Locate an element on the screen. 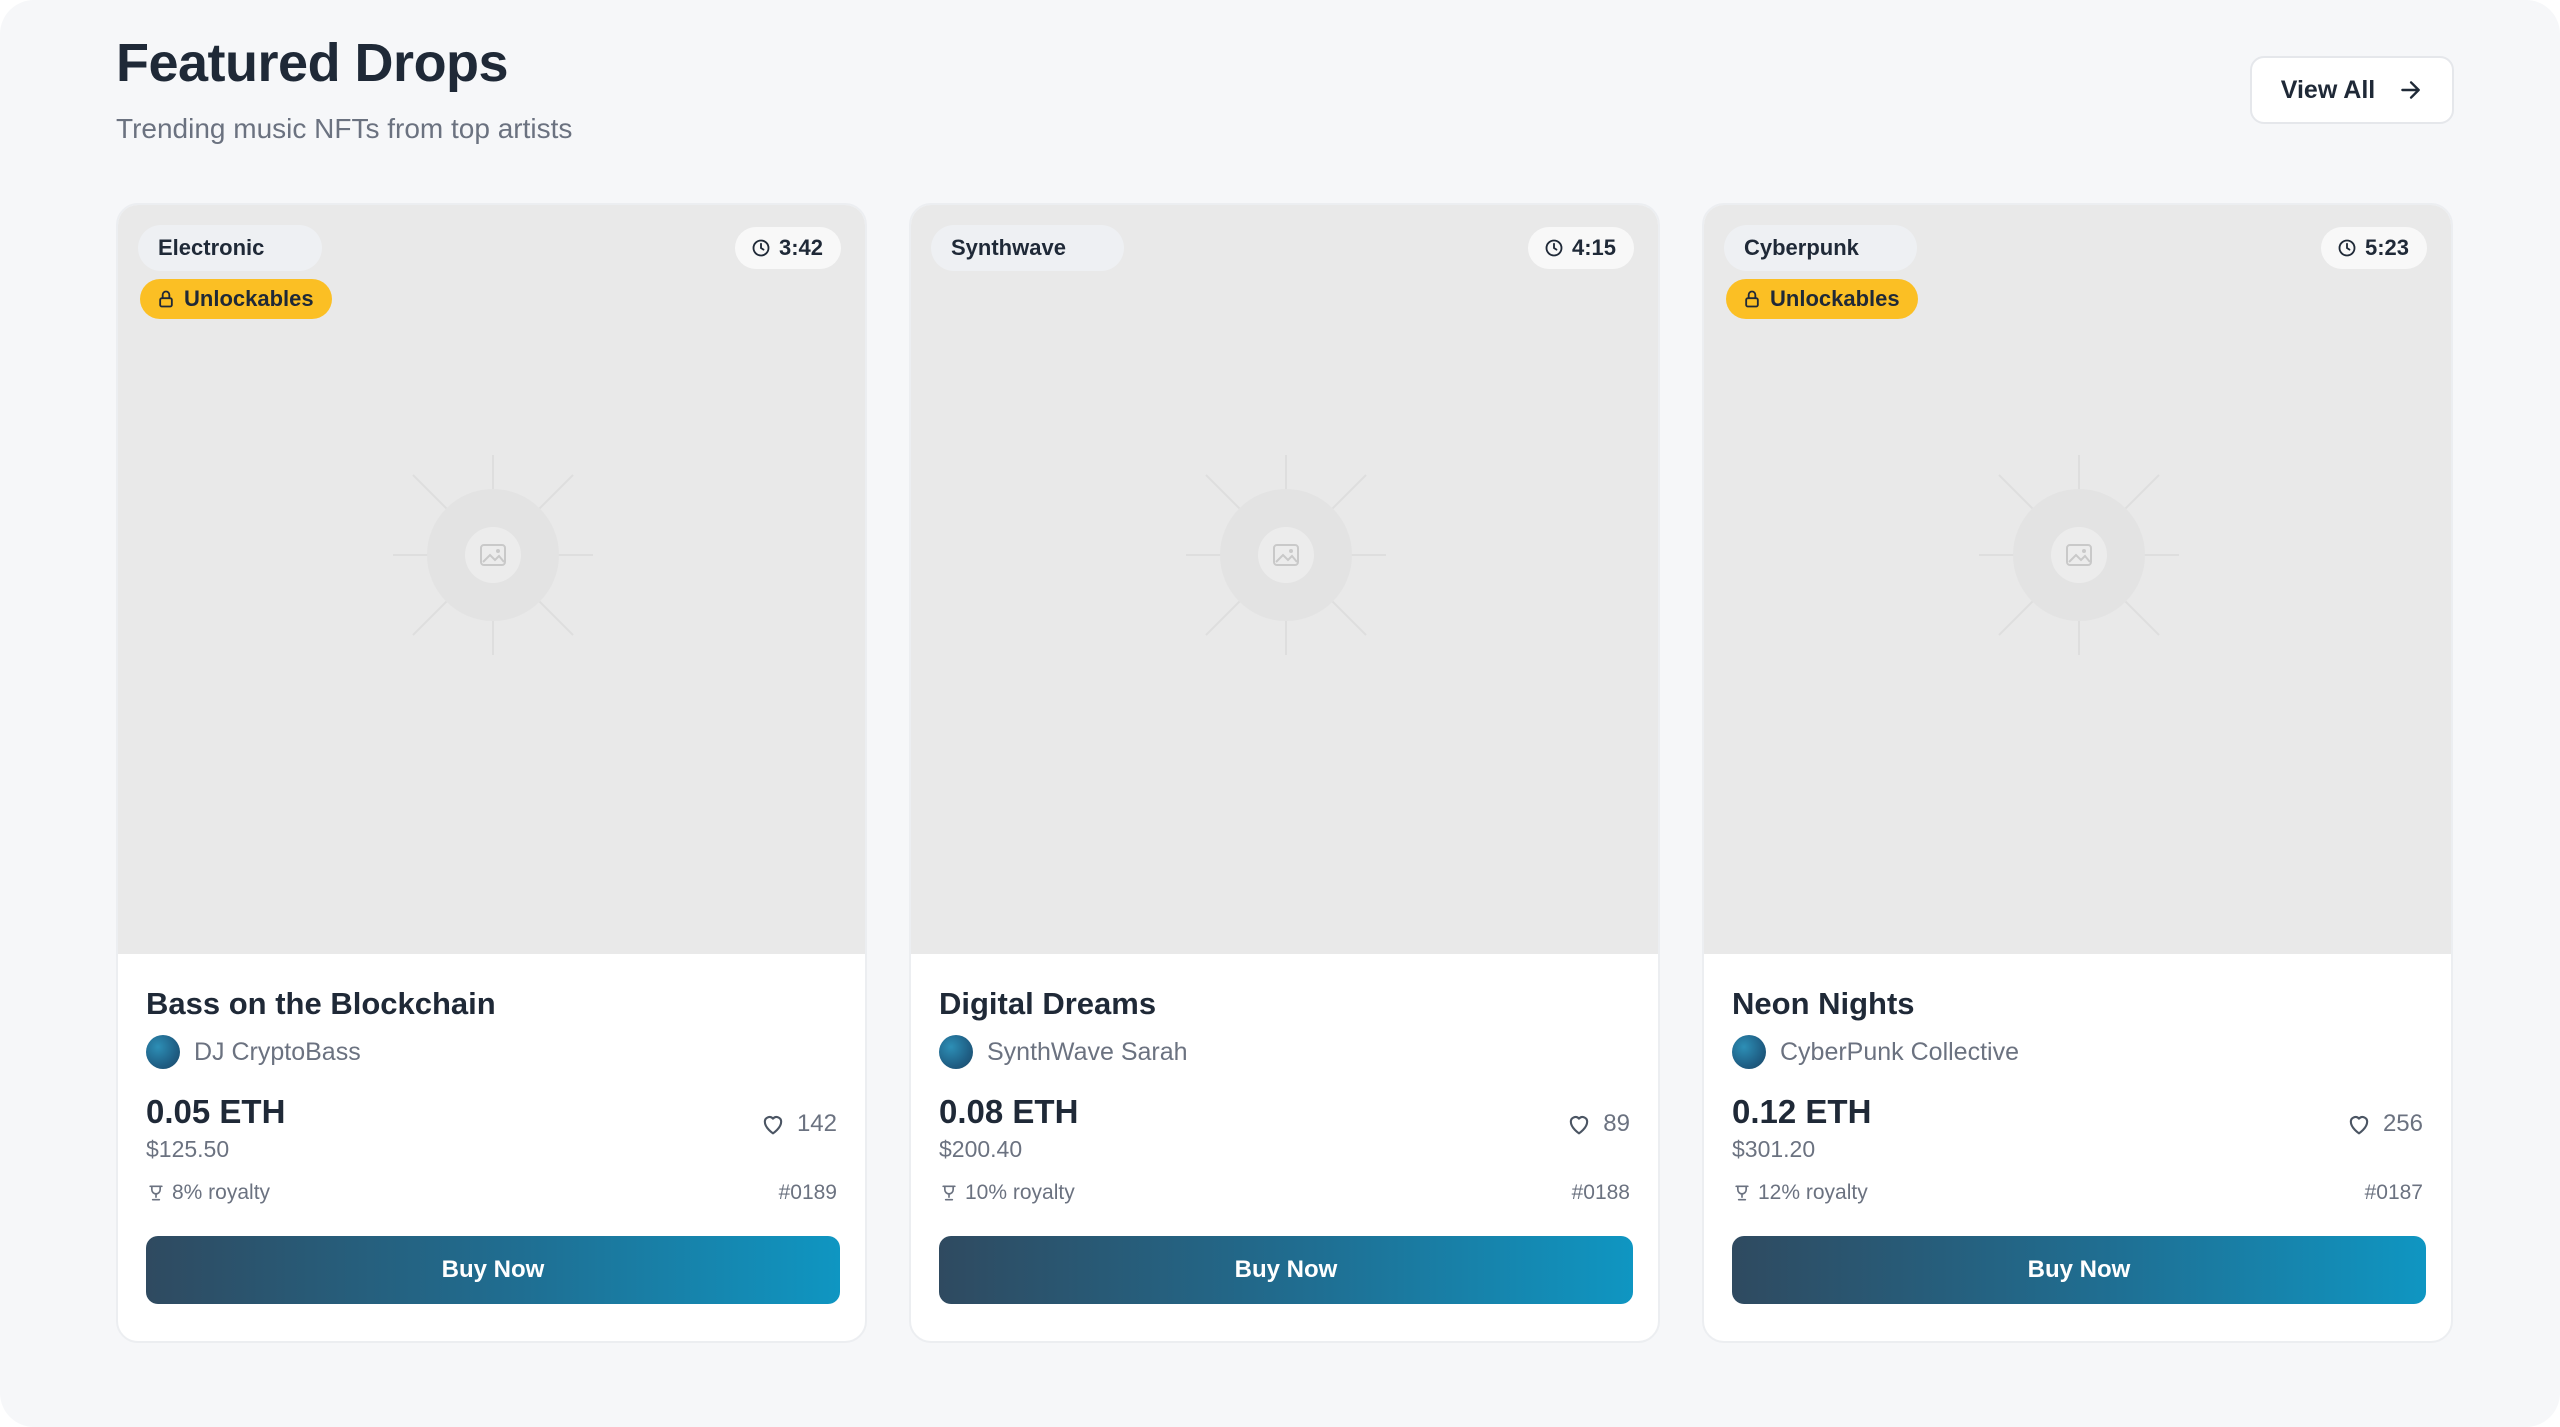  view-all-button: View All is located at coordinates (2352, 90).